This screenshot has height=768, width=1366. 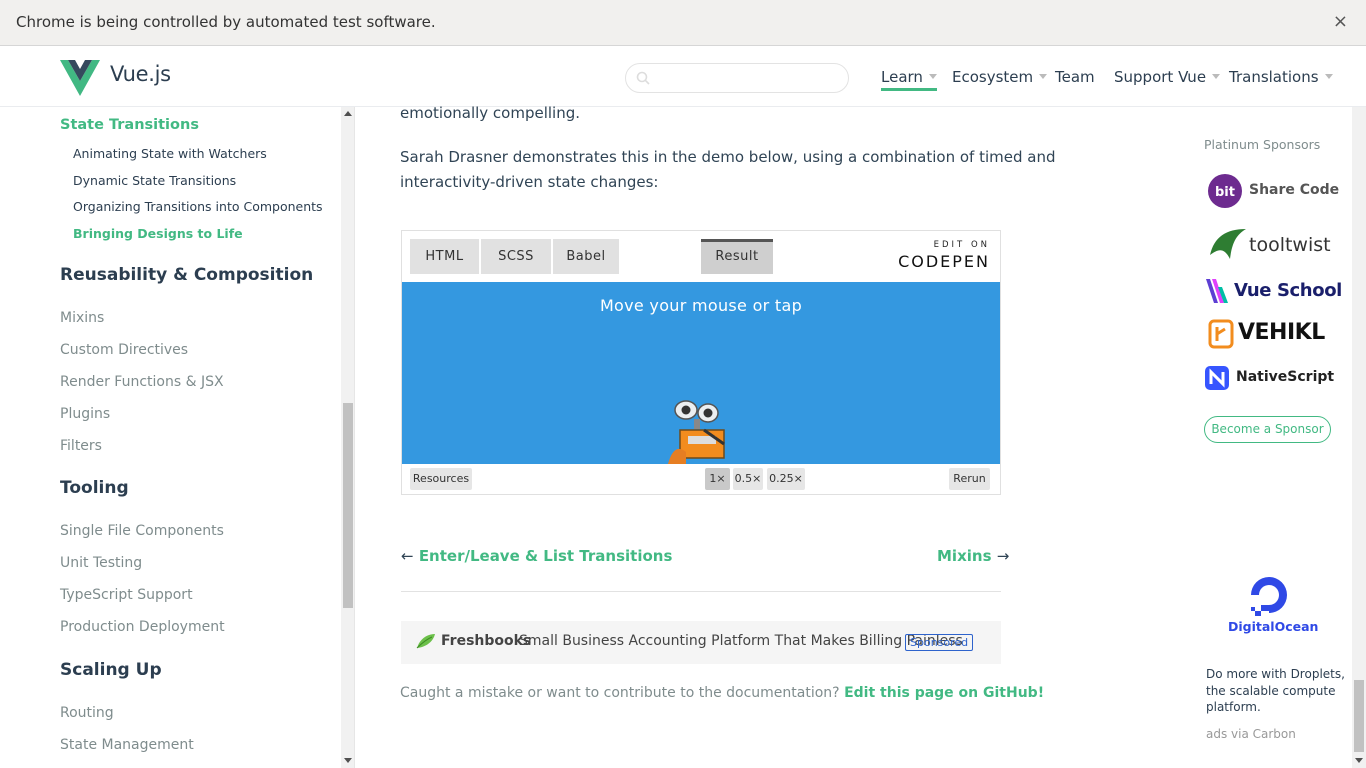 What do you see at coordinates (140, 74) in the screenshot?
I see `brand-name: Vue.js` at bounding box center [140, 74].